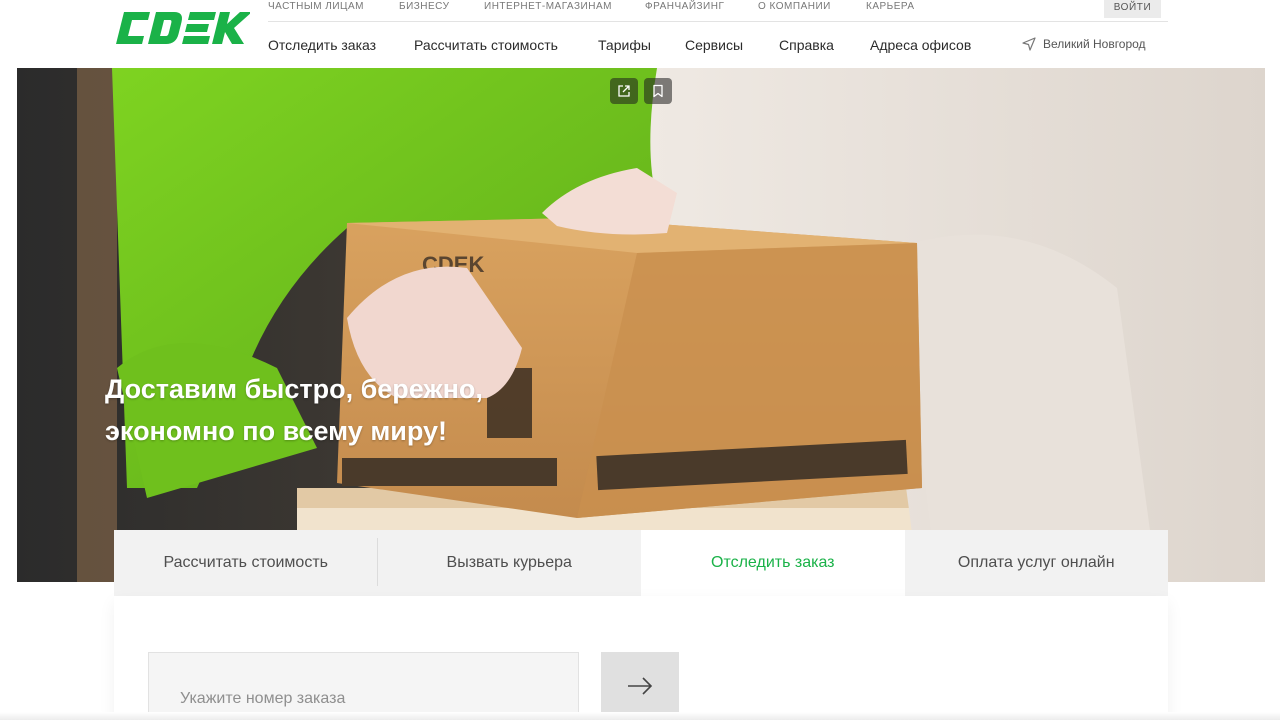  I want to click on tab-label: Отследить заказ, so click(773, 562).